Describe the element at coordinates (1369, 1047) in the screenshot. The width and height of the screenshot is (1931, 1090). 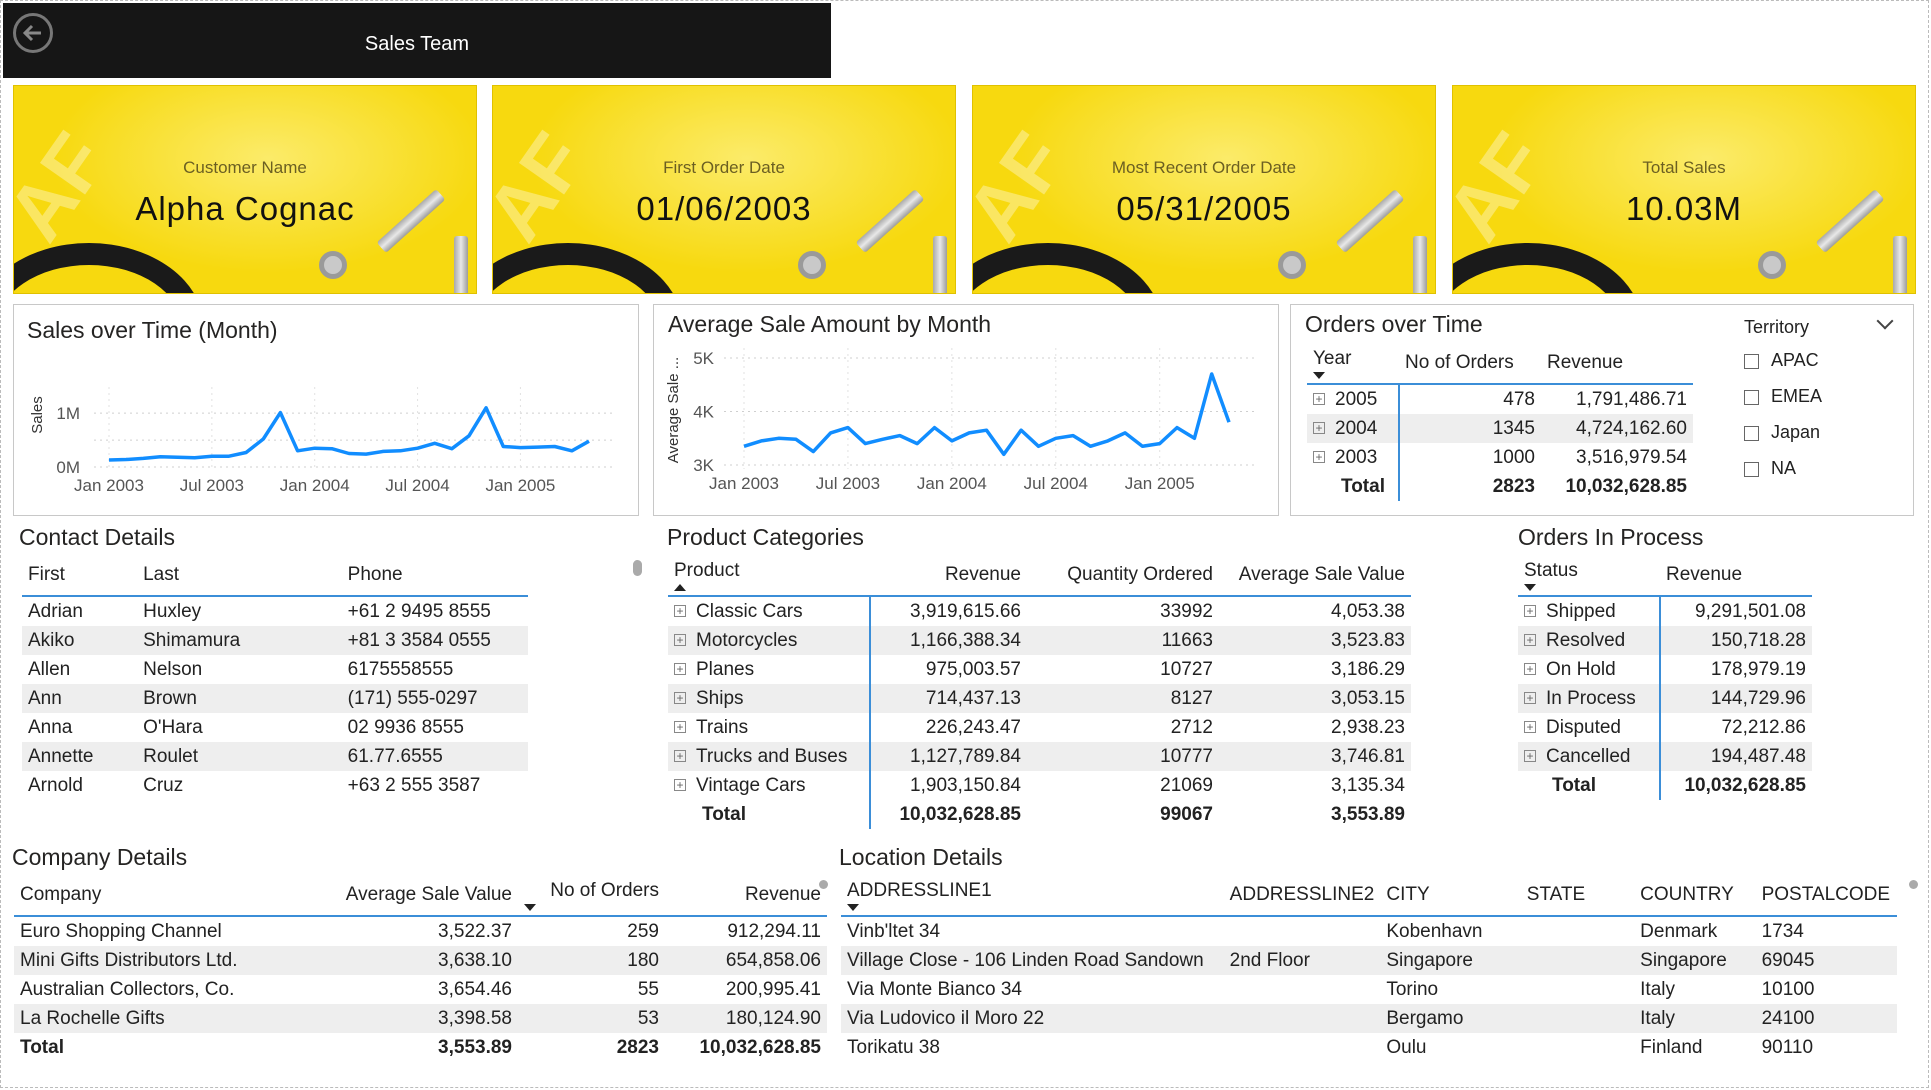
I see `table-row: Torikatu 38 Oulu Finland 90110` at that location.